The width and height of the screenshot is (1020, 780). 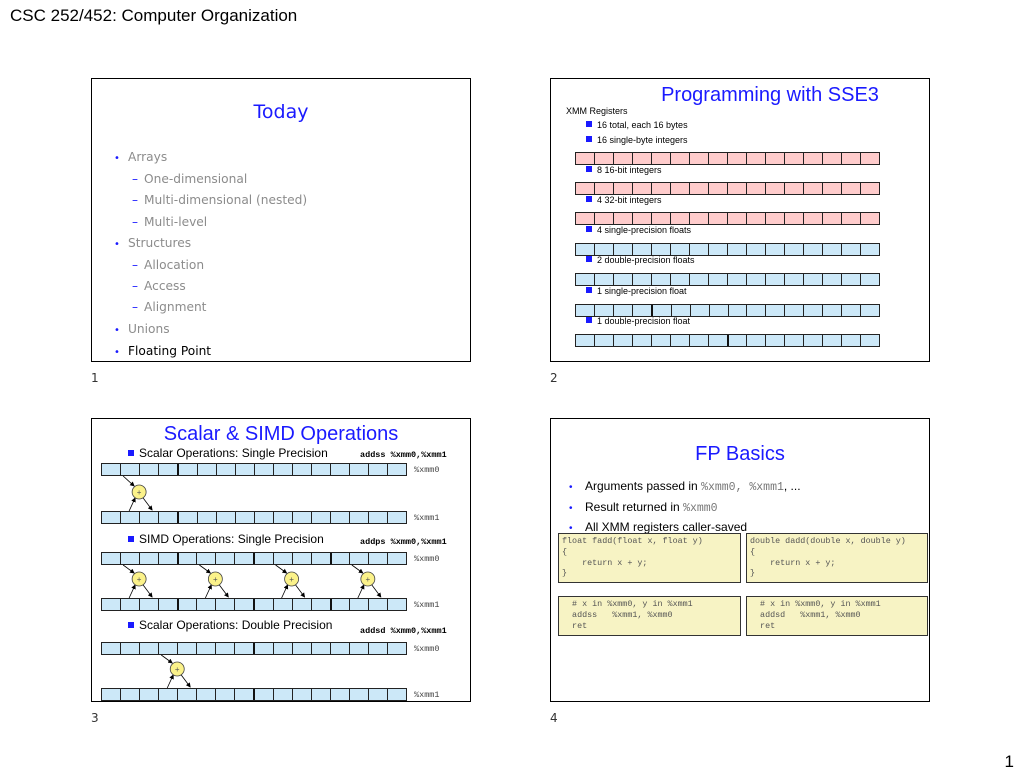 I want to click on outline-item: • Arrays, so click(x=210, y=158).